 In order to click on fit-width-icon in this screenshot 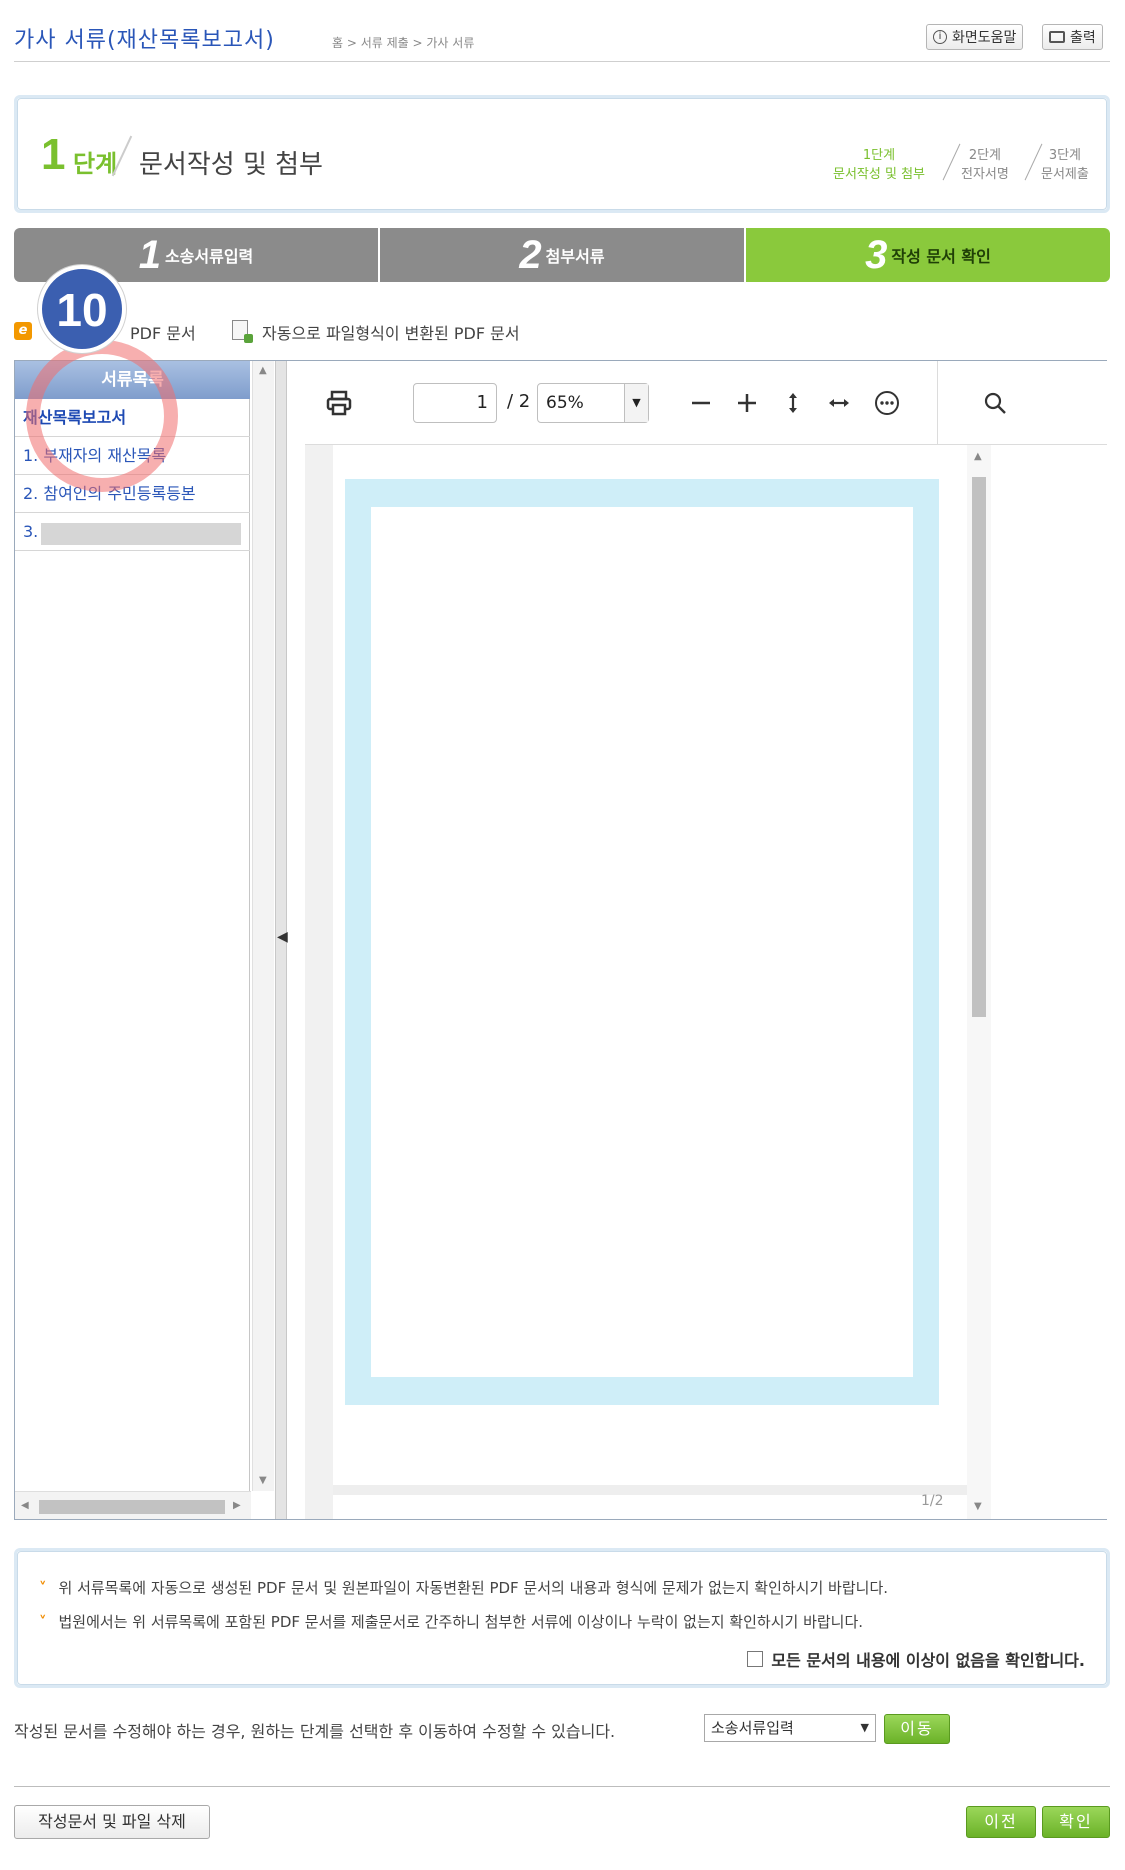, I will do `click(839, 403)`.